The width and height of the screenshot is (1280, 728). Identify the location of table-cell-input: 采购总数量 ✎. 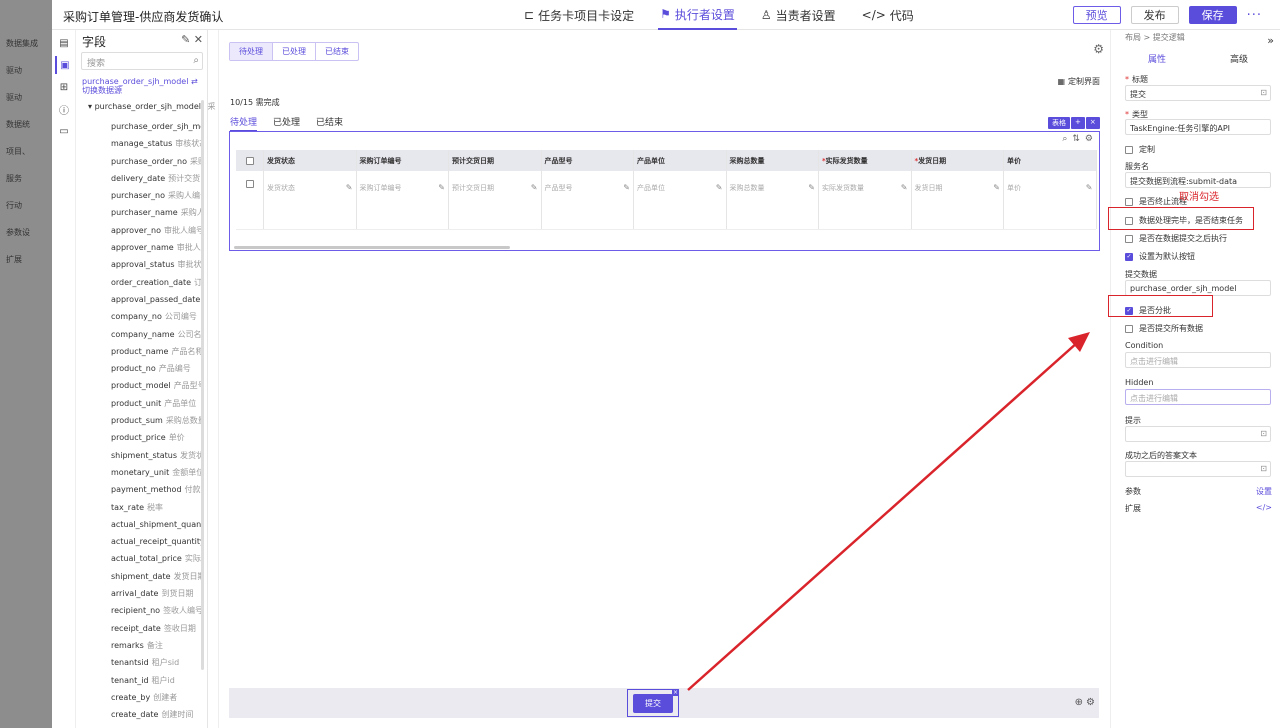
(773, 200).